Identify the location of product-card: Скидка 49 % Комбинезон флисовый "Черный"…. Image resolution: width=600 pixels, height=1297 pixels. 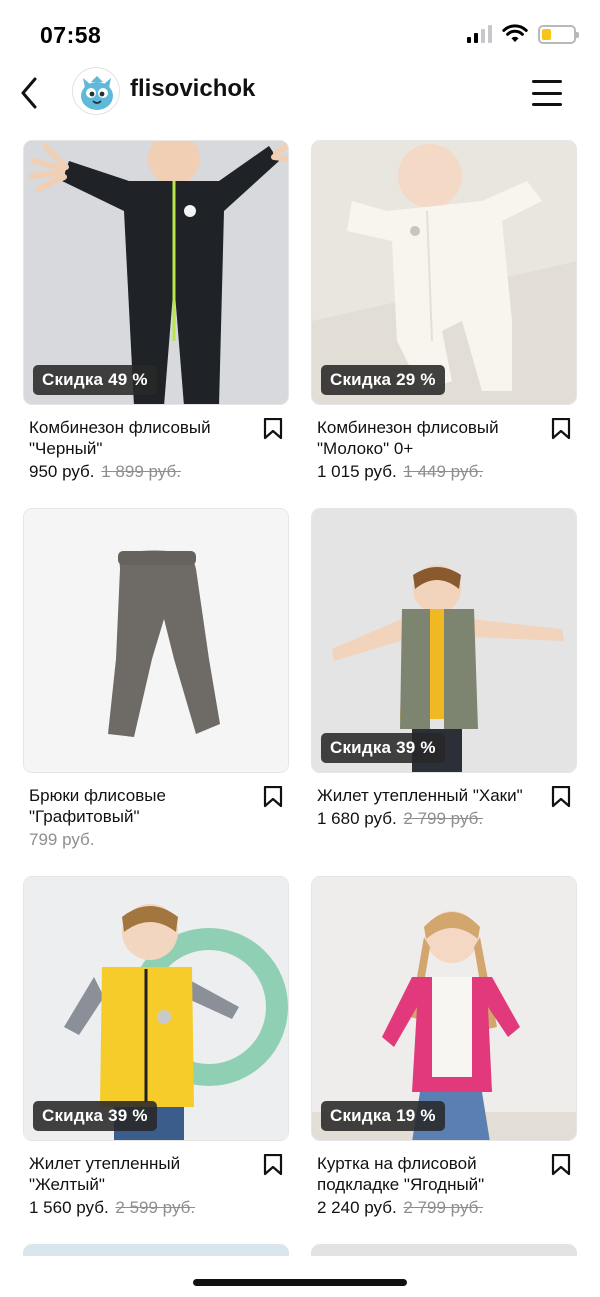
(156, 311).